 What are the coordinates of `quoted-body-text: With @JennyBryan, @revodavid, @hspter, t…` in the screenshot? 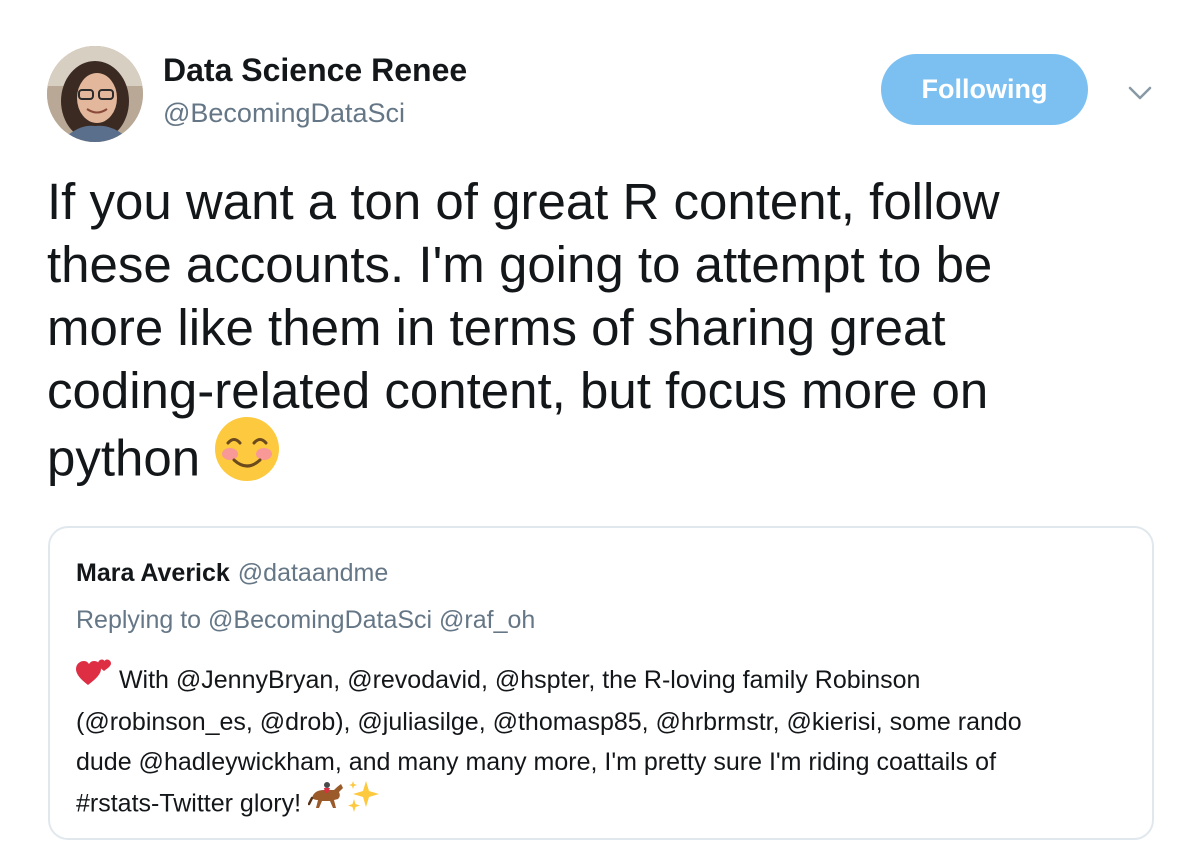 It's located at (519, 680).